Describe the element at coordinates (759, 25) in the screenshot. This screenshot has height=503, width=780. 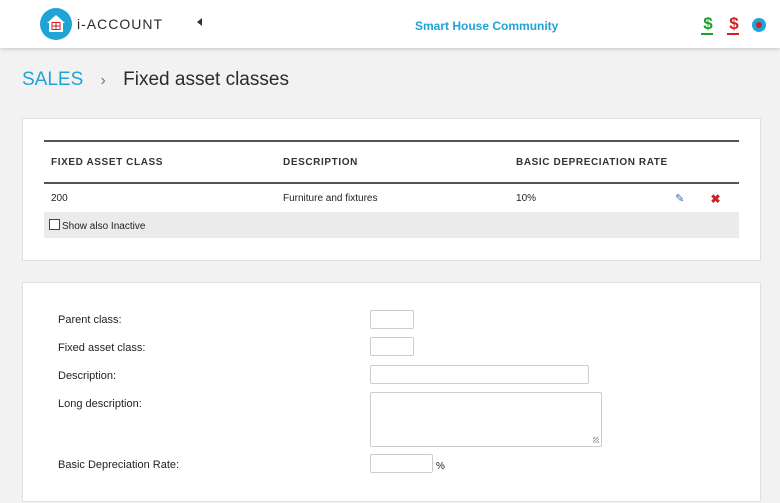
I see `lifebuoy-icon` at that location.